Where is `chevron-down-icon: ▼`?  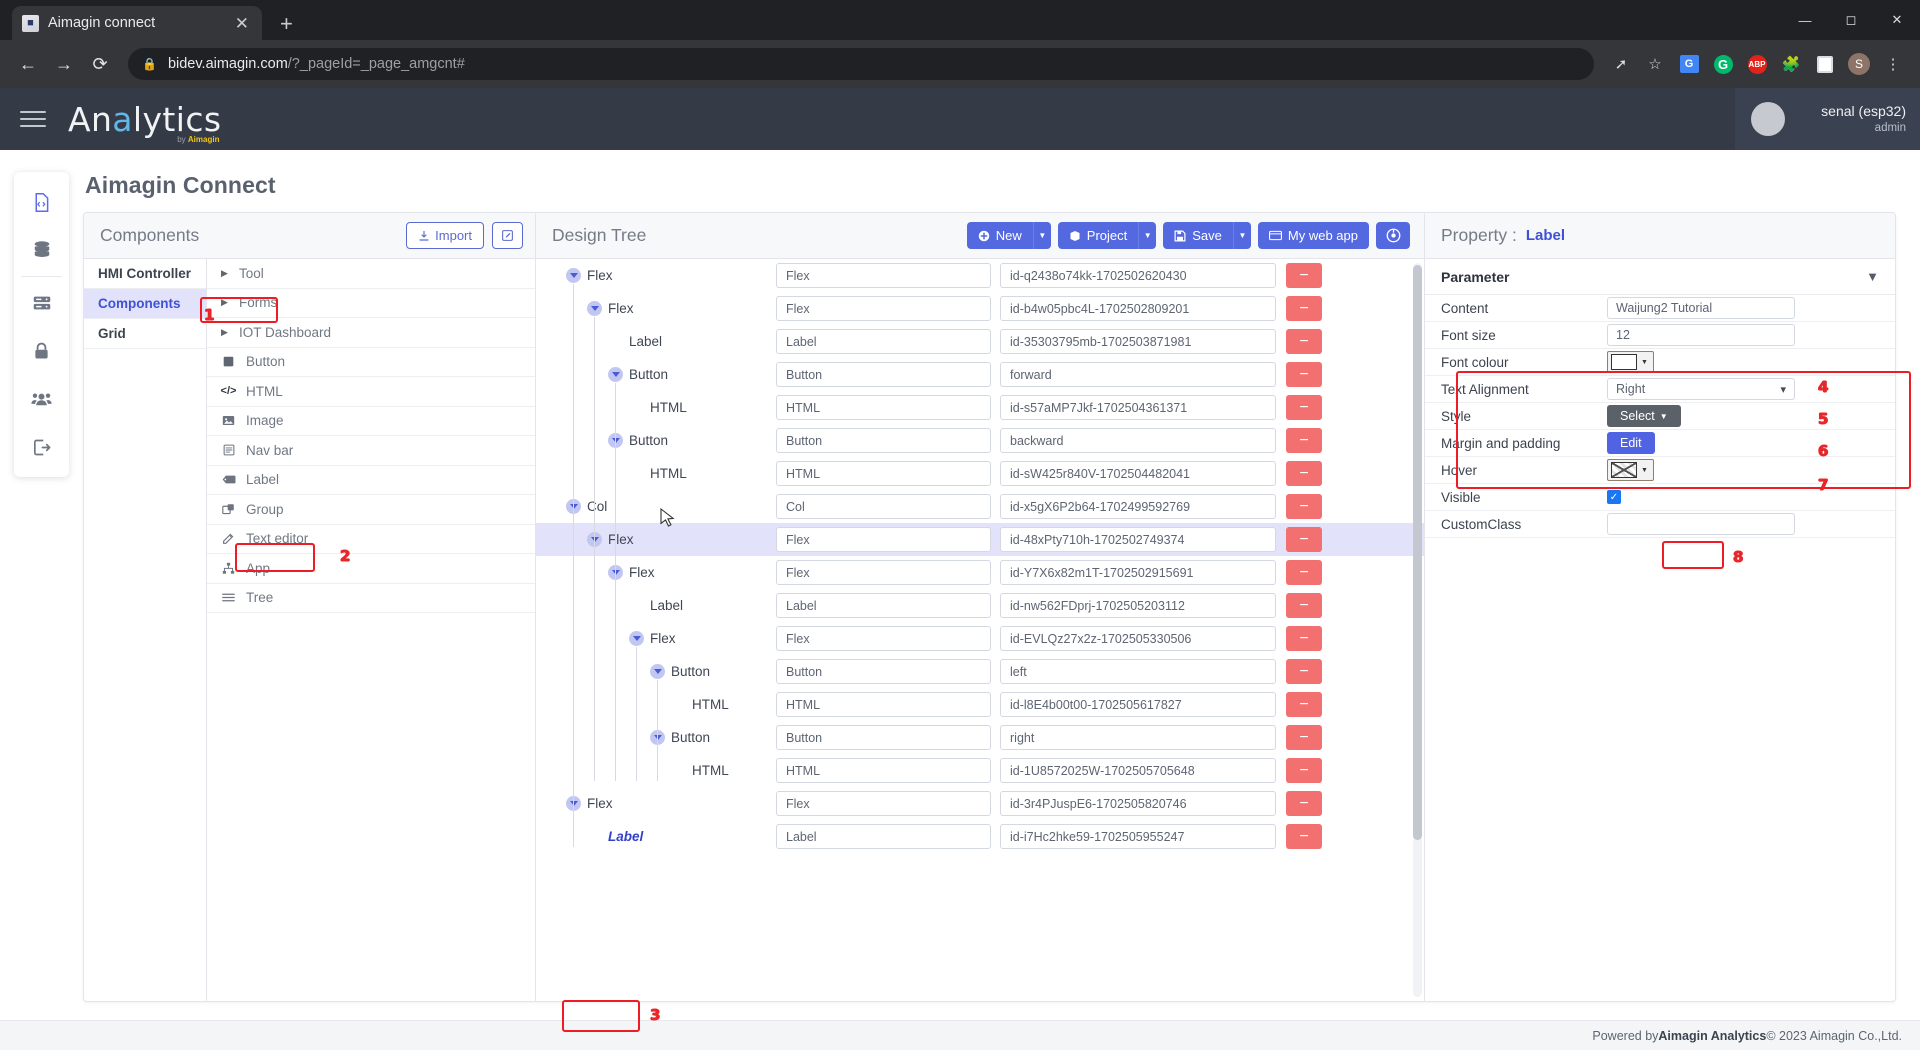 chevron-down-icon: ▼ is located at coordinates (1872, 276).